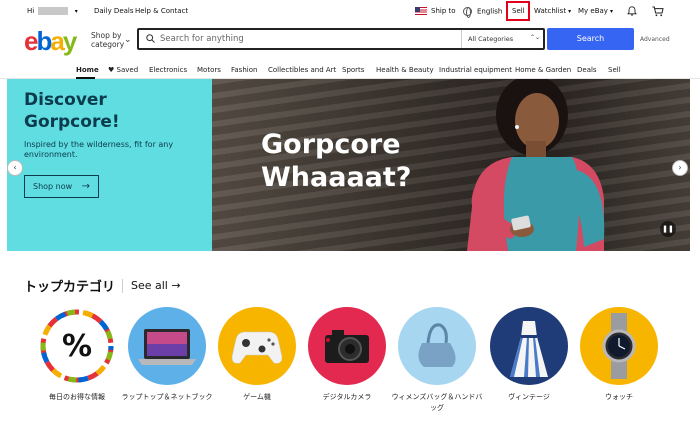  I want to click on pause-icon: ❚❚, so click(668, 229).